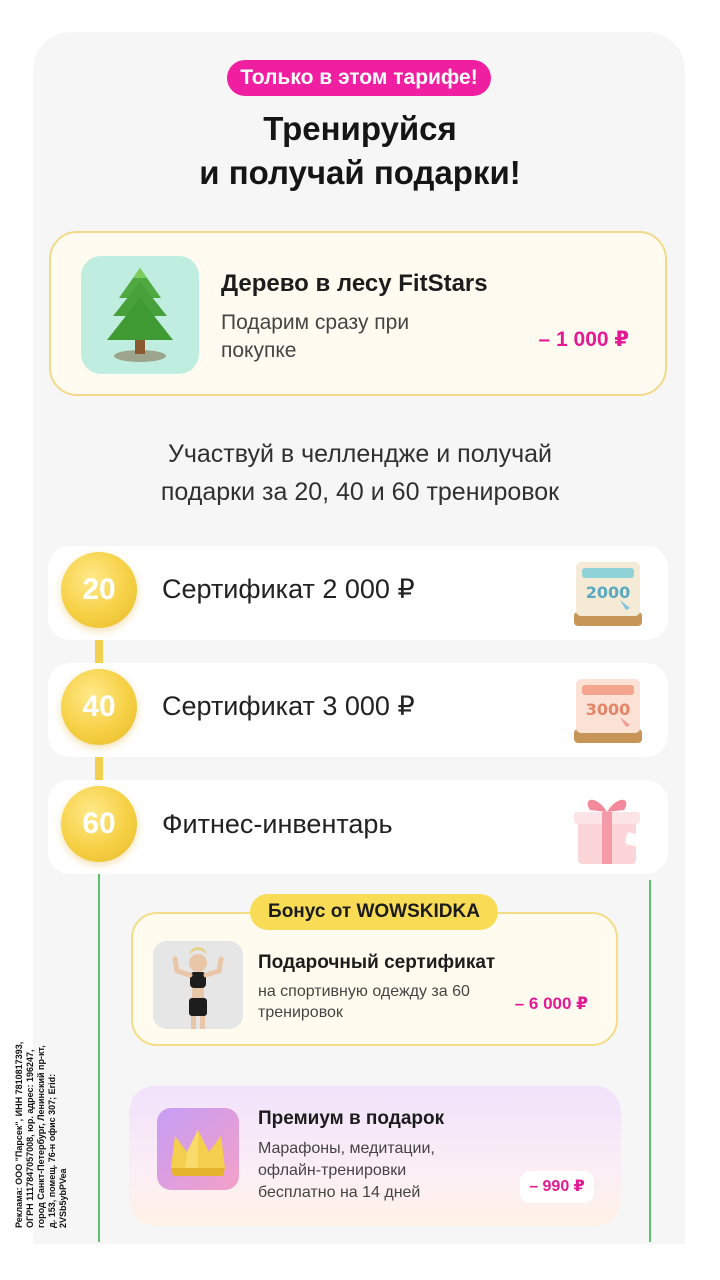 The width and height of the screenshot is (720, 1280). What do you see at coordinates (364, 1002) in the screenshot?
I see `bonus-certificate-subtitle: на спортивную одежду за 60 тренировок` at bounding box center [364, 1002].